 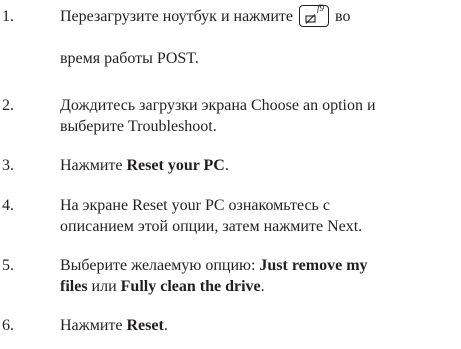 I want to click on step-number: 3., so click(x=8, y=165).